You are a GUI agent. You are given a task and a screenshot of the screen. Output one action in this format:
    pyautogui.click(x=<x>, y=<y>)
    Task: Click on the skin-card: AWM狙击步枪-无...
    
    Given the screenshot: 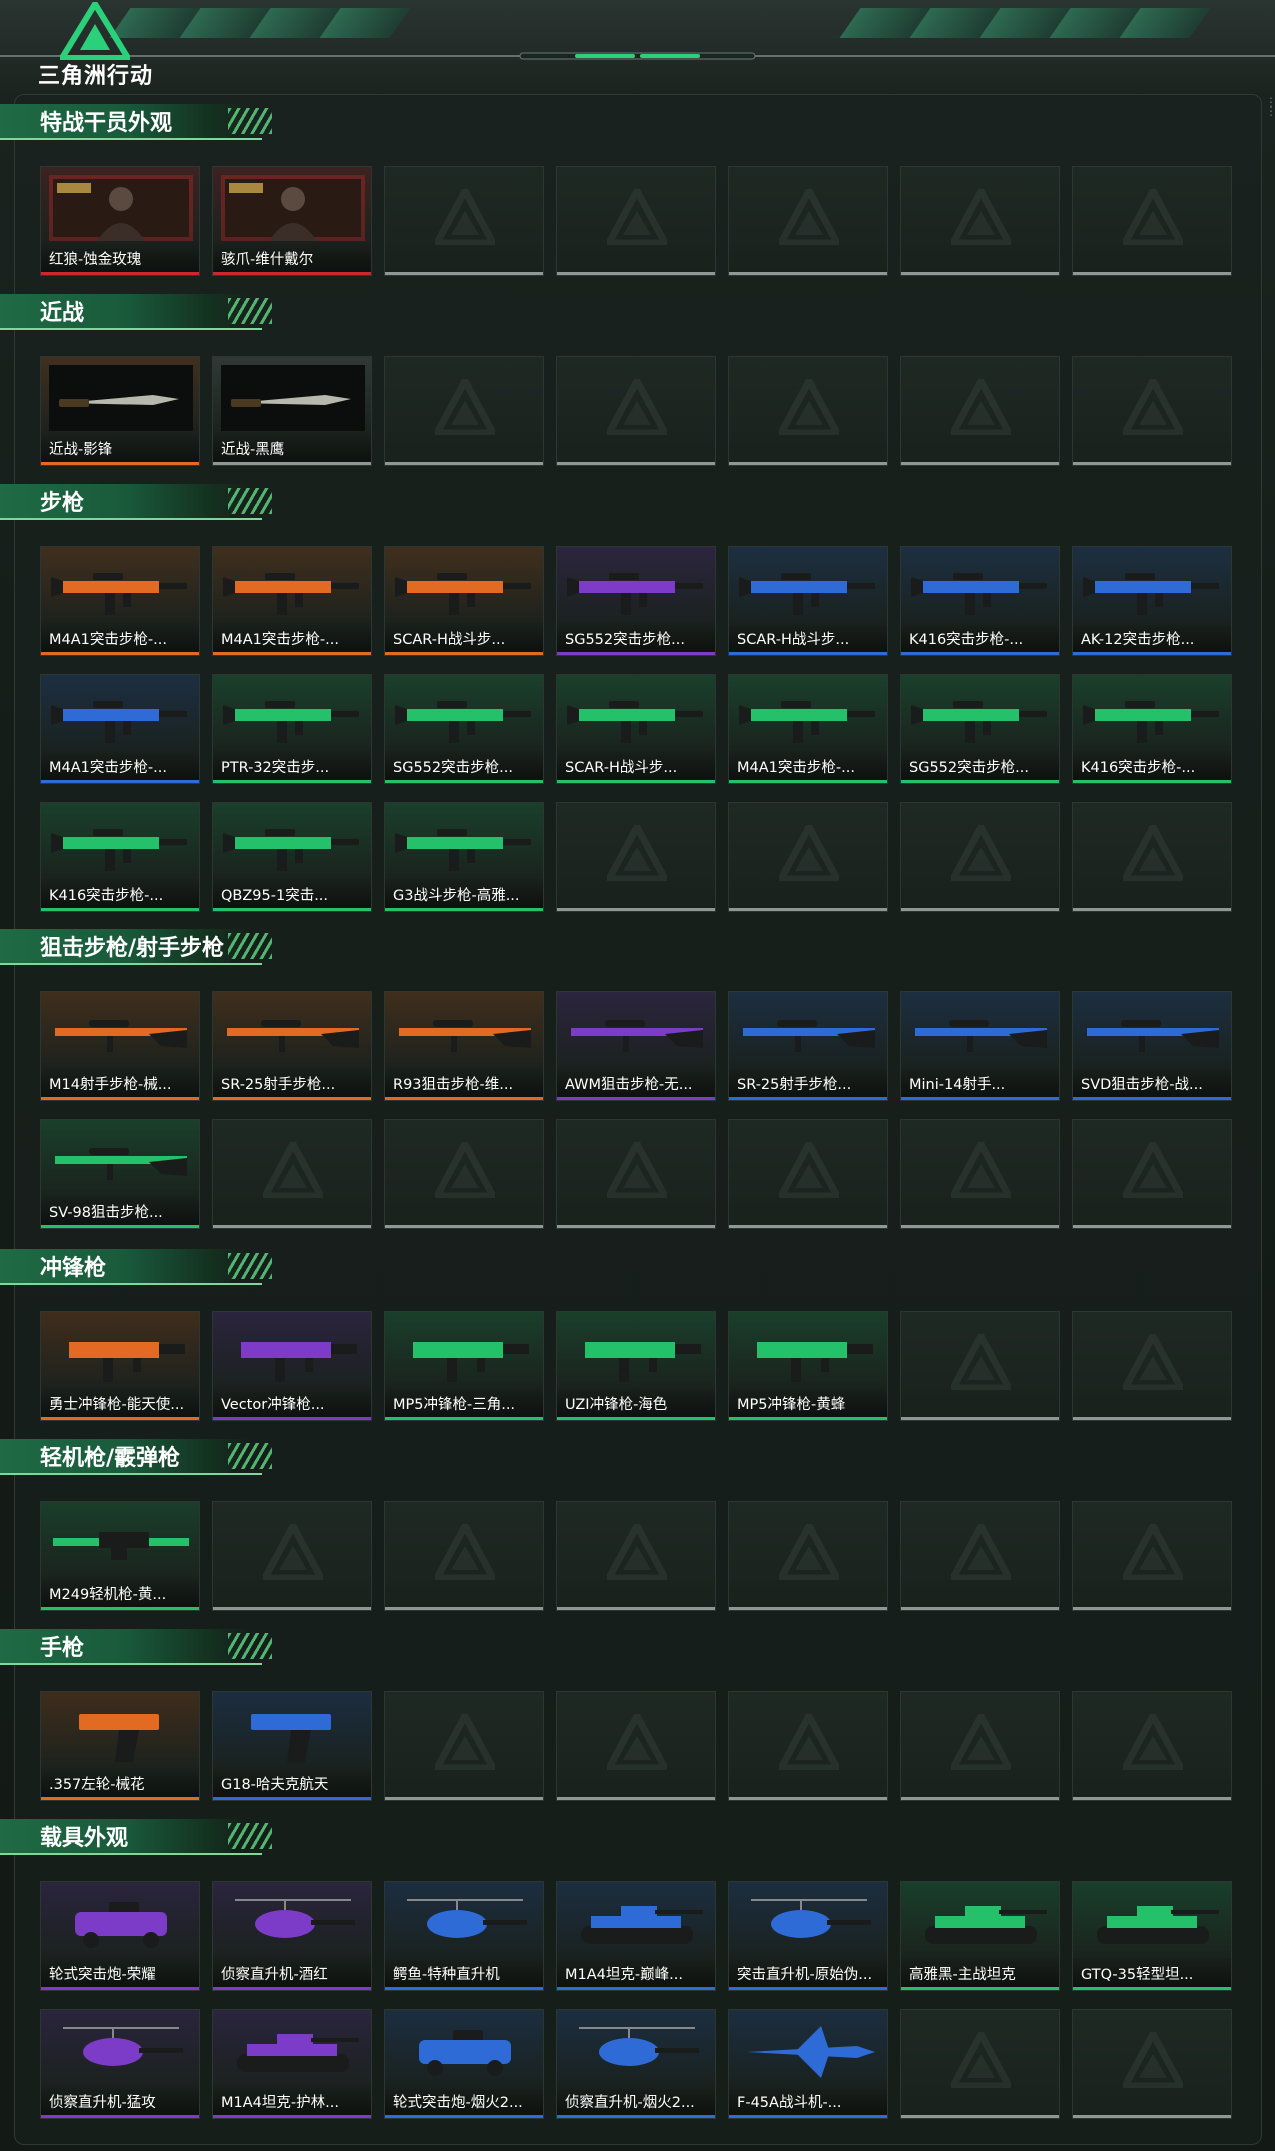 What is the action you would take?
    pyautogui.click(x=636, y=1046)
    